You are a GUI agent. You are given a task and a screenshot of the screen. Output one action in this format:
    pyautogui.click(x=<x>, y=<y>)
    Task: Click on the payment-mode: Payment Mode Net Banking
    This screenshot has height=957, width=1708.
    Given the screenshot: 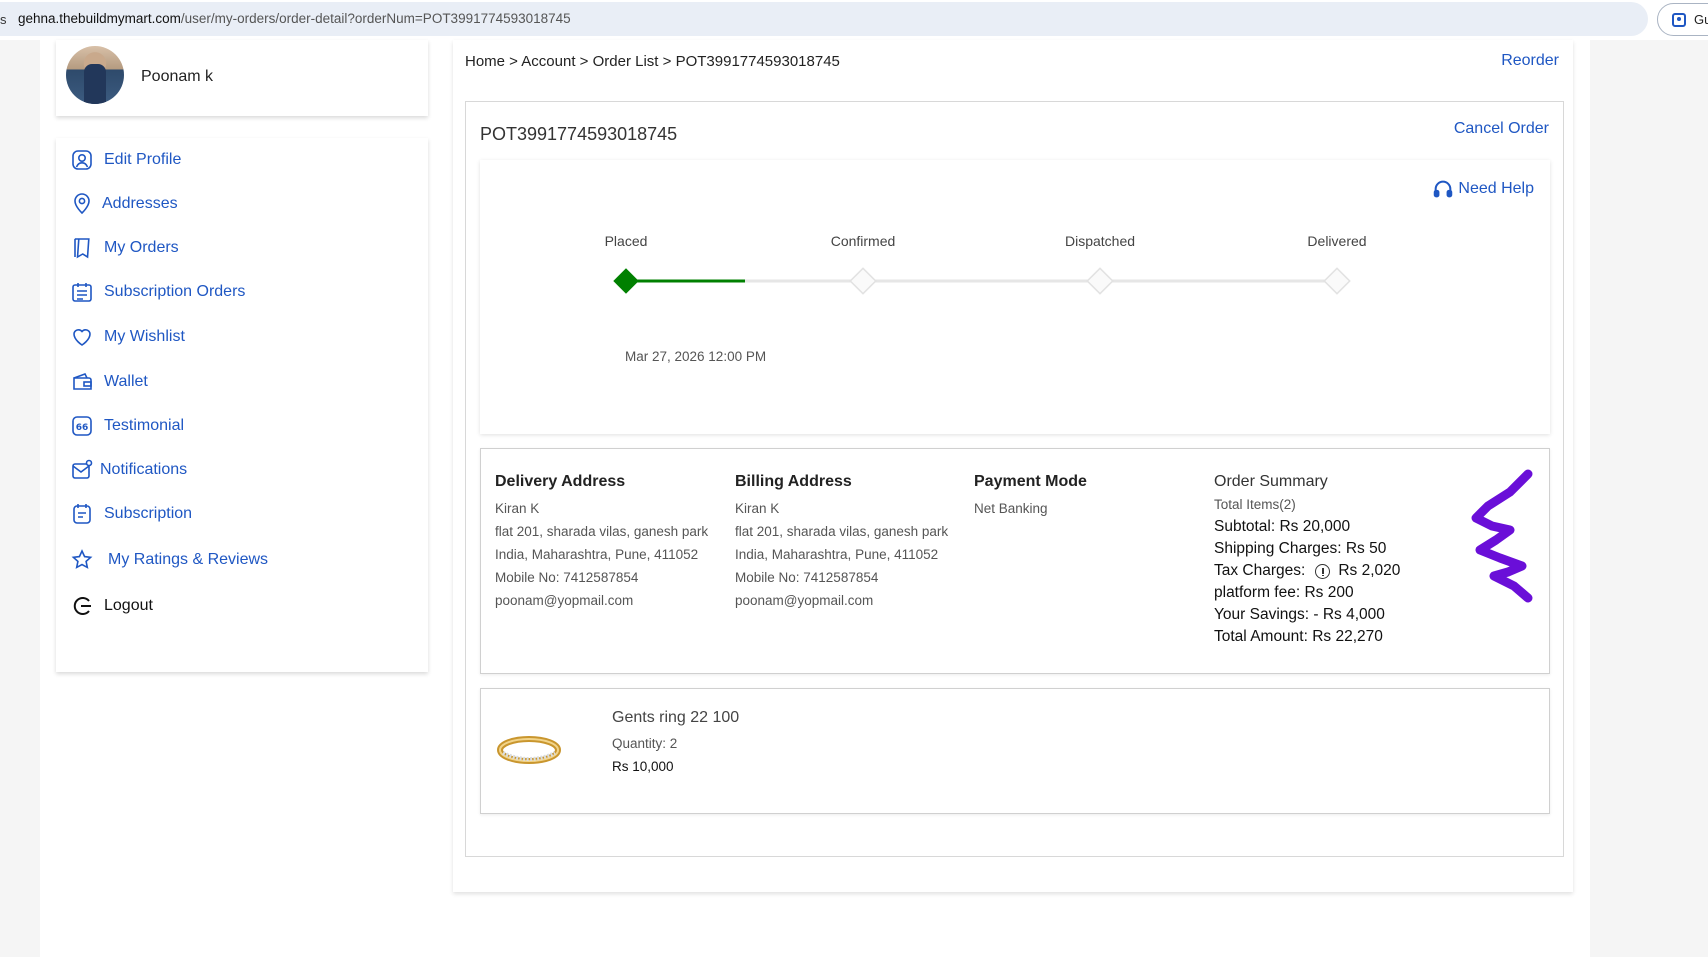 What is the action you would take?
    pyautogui.click(x=1030, y=496)
    